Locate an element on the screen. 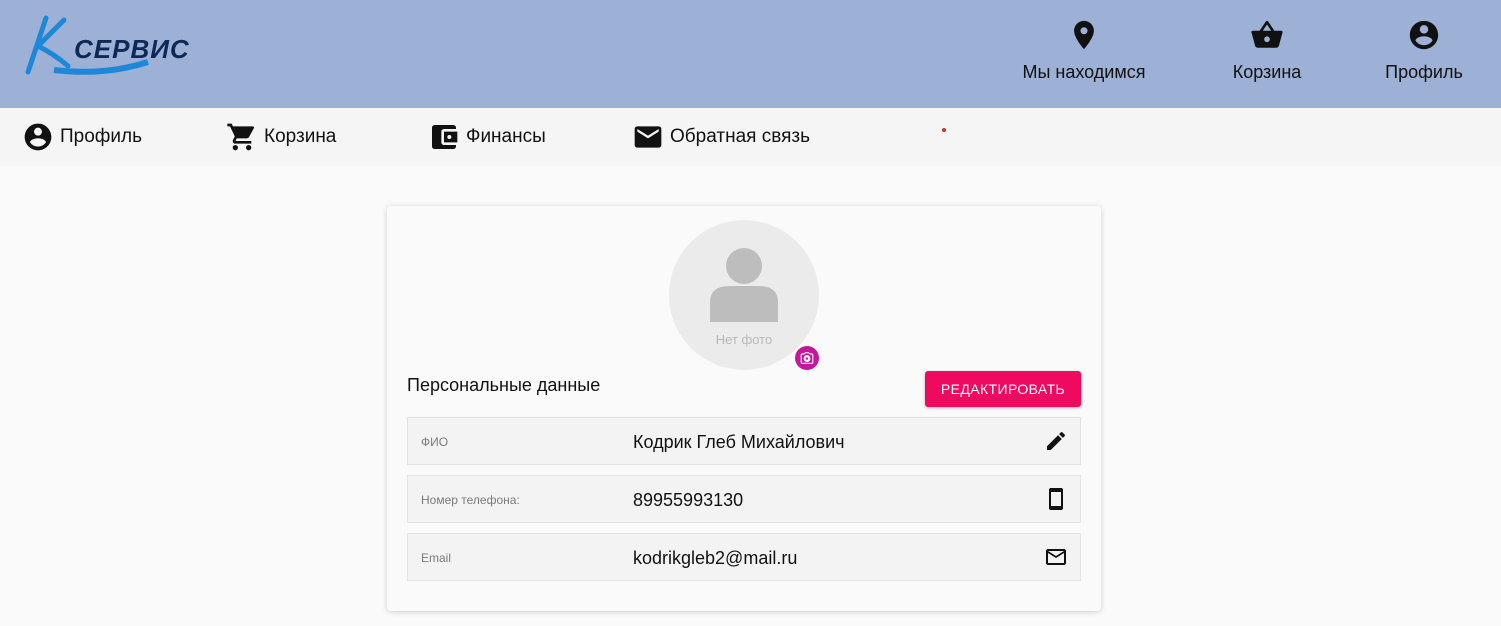 This screenshot has width=1501, height=626. location-pin-icon is located at coordinates (1084, 35).